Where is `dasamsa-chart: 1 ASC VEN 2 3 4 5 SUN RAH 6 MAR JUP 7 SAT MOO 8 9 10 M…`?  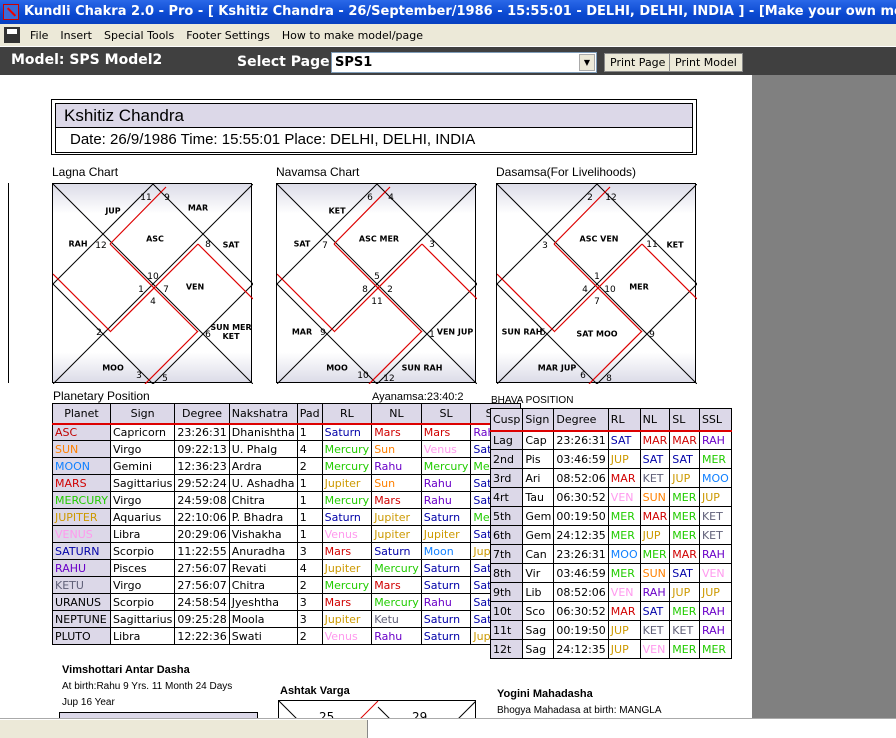
dasamsa-chart: 1 ASC VEN 2 3 4 5 SUN RAH 6 MAR JUP 7 SAT MOO 8 9 10 M… is located at coordinates (596, 283).